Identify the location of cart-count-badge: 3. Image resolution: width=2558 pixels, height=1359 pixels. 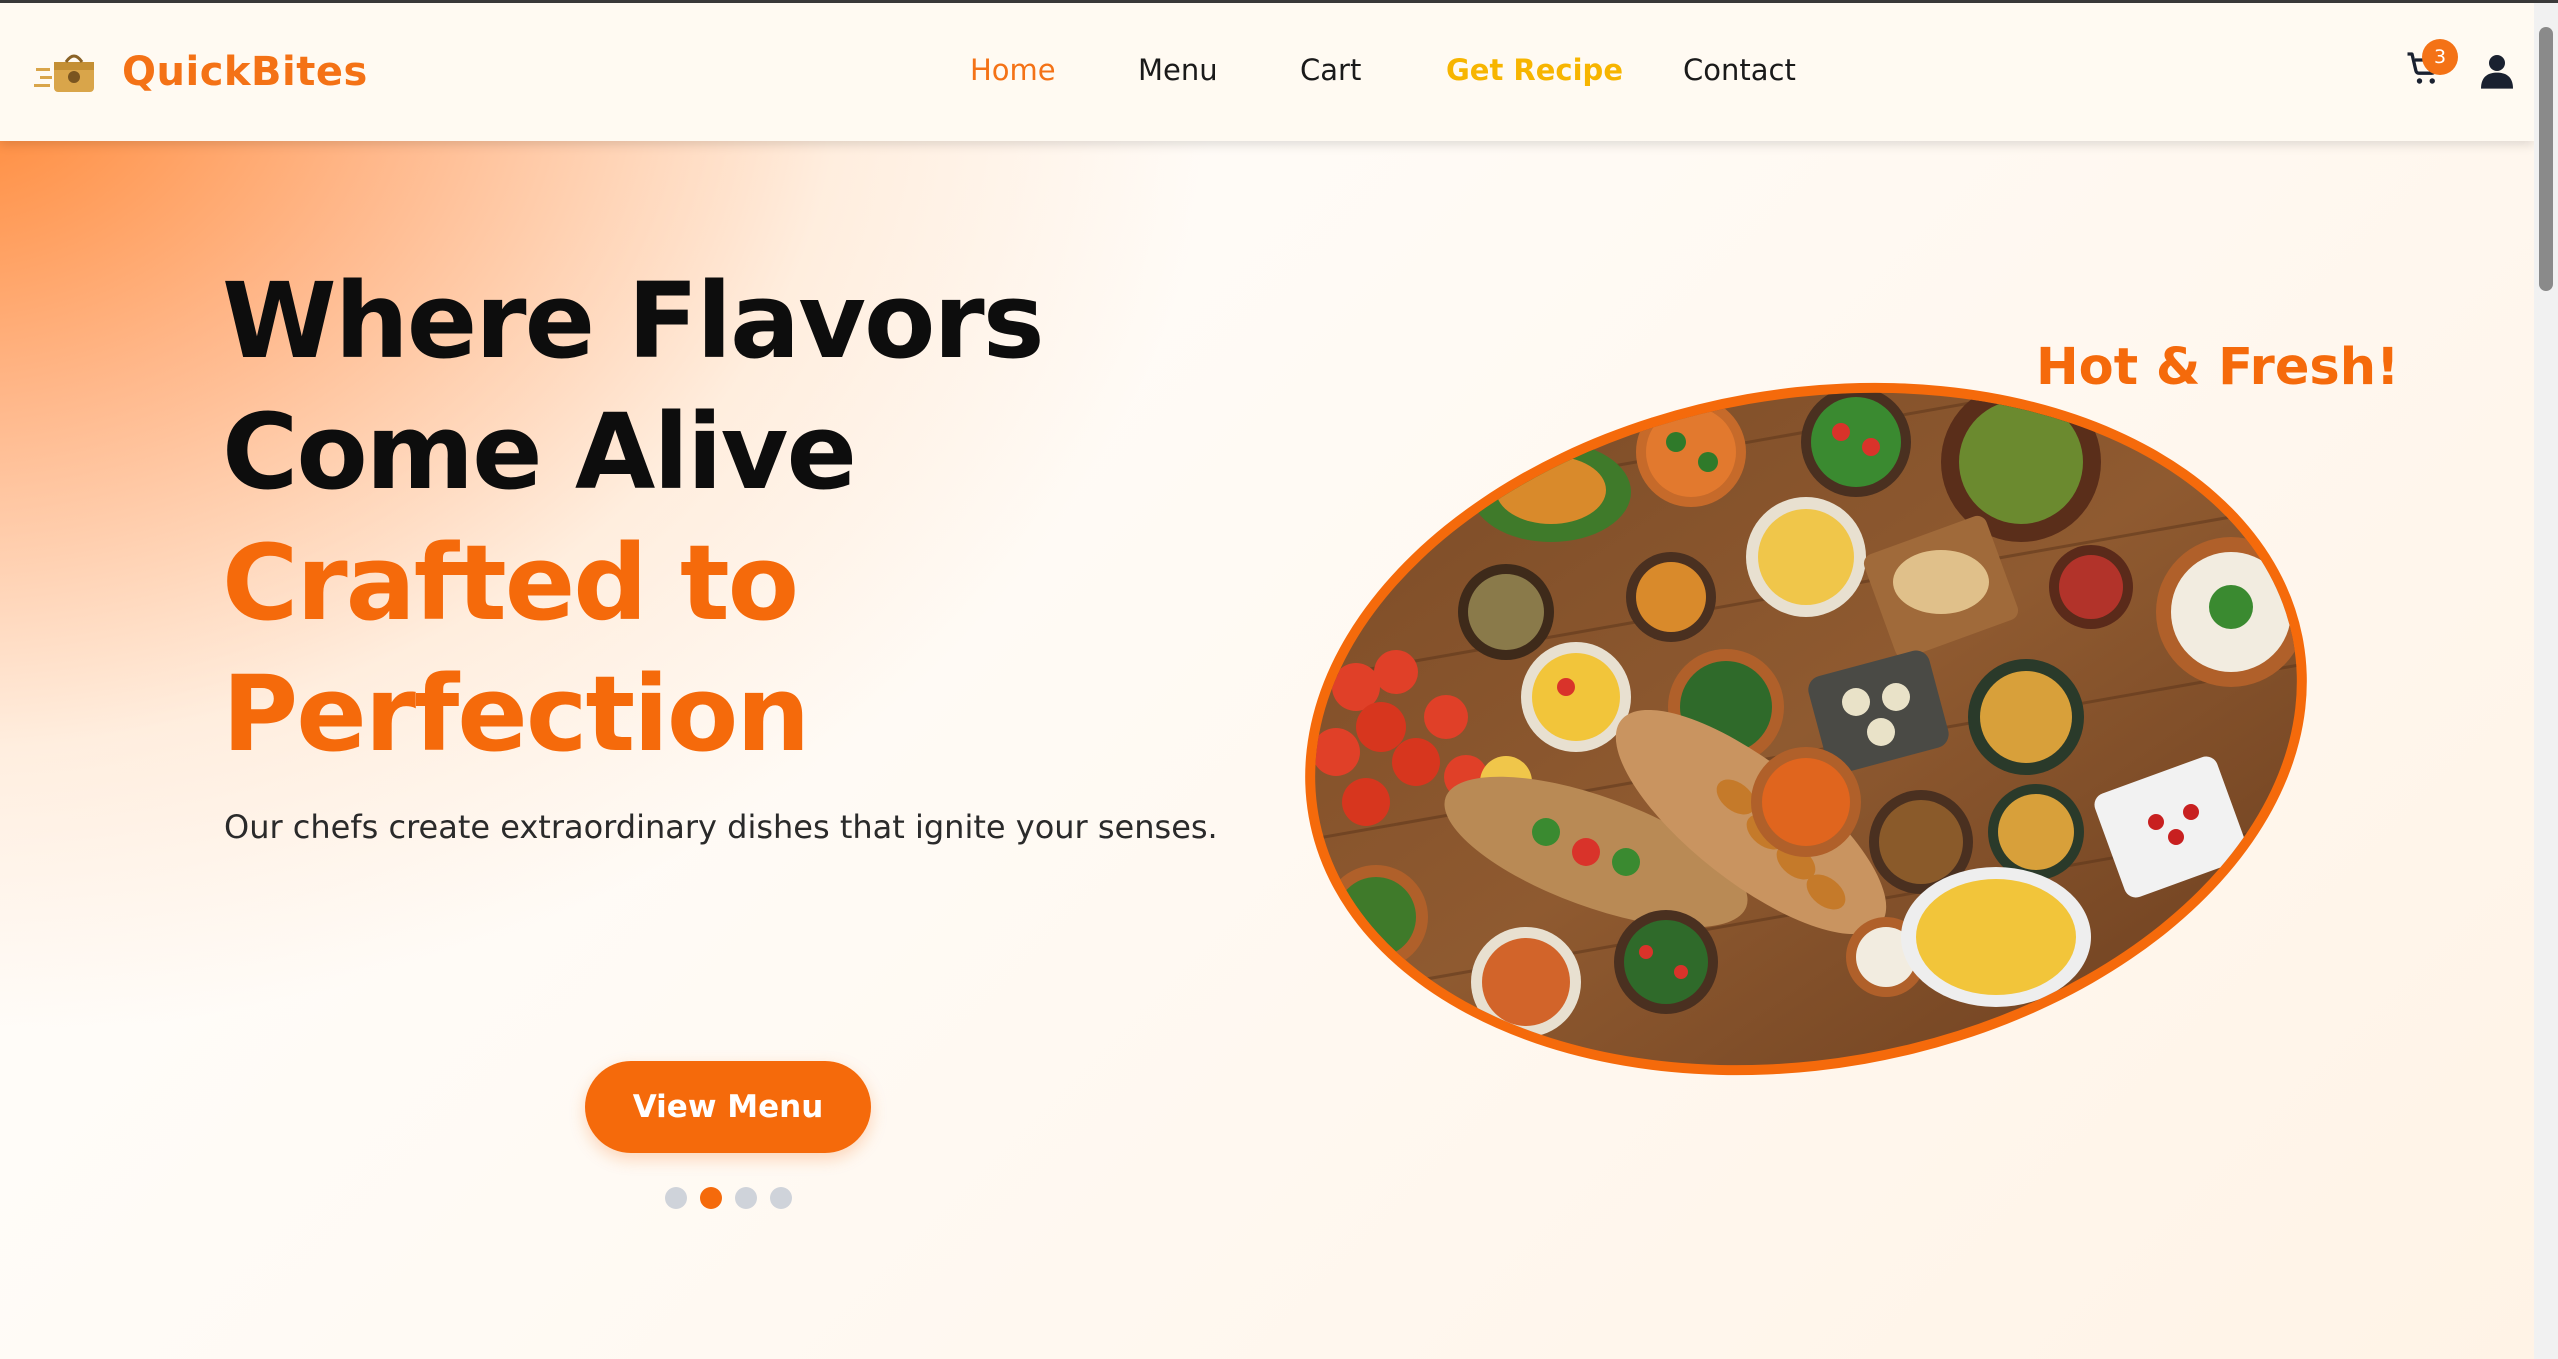
(2440, 57).